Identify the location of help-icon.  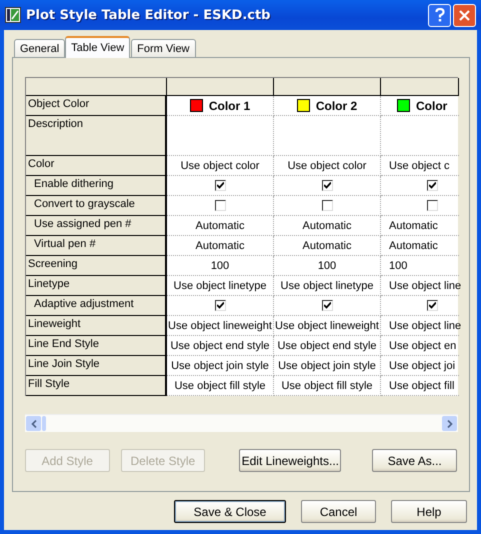
(439, 15).